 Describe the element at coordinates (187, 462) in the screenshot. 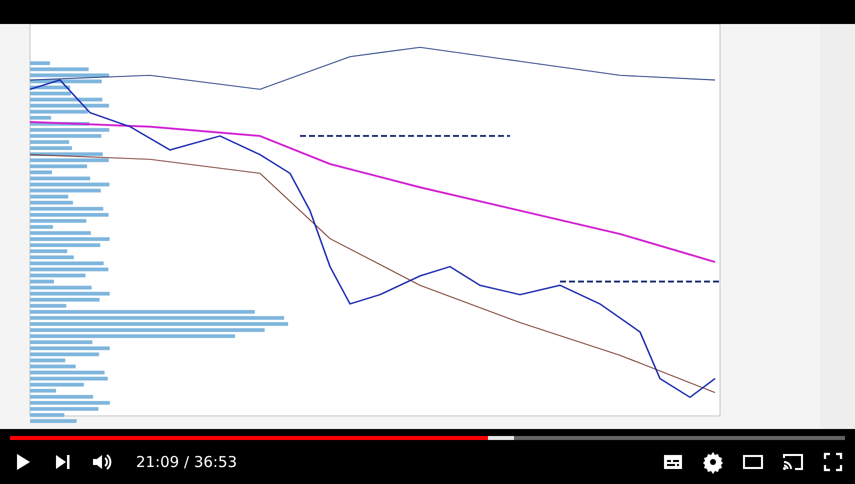

I see `time-display: 21:09 / 36:53` at that location.